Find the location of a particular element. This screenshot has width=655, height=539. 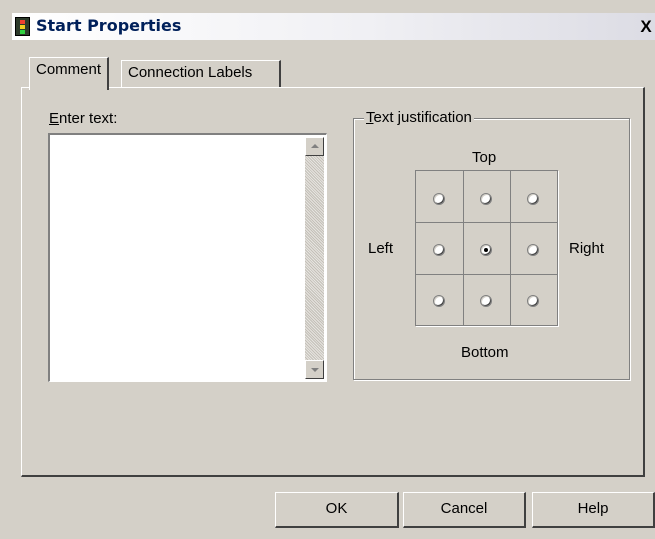

traffic-light-icon is located at coordinates (22, 26).